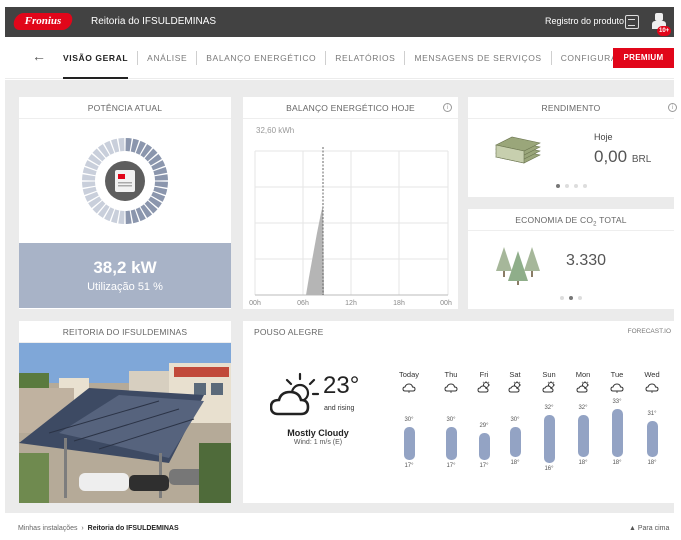 The image size is (681, 540). I want to click on forecast-day: Fri 29° 17°, so click(484, 419).